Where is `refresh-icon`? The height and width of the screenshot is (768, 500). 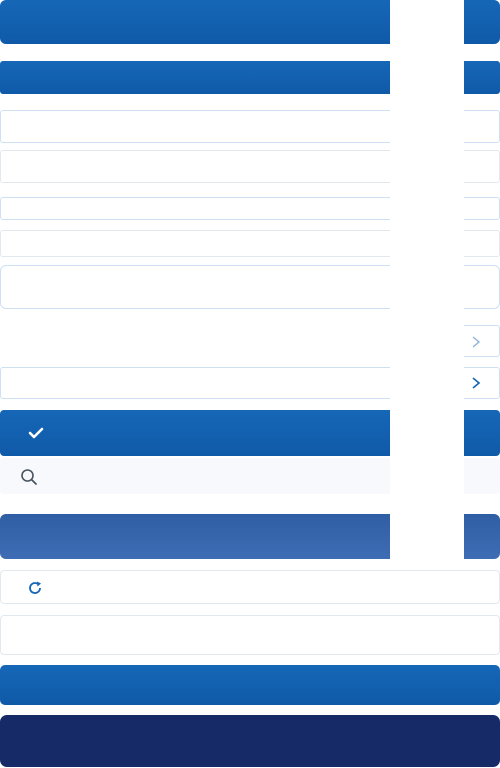 refresh-icon is located at coordinates (35, 588).